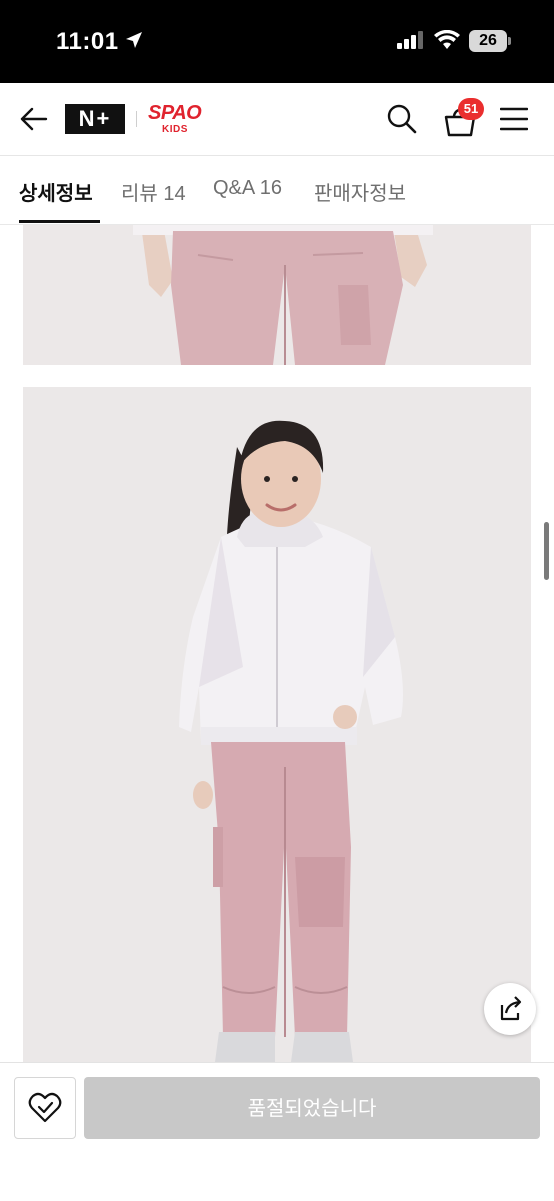  Describe the element at coordinates (175, 113) in the screenshot. I see `brand-name: SPAO` at that location.